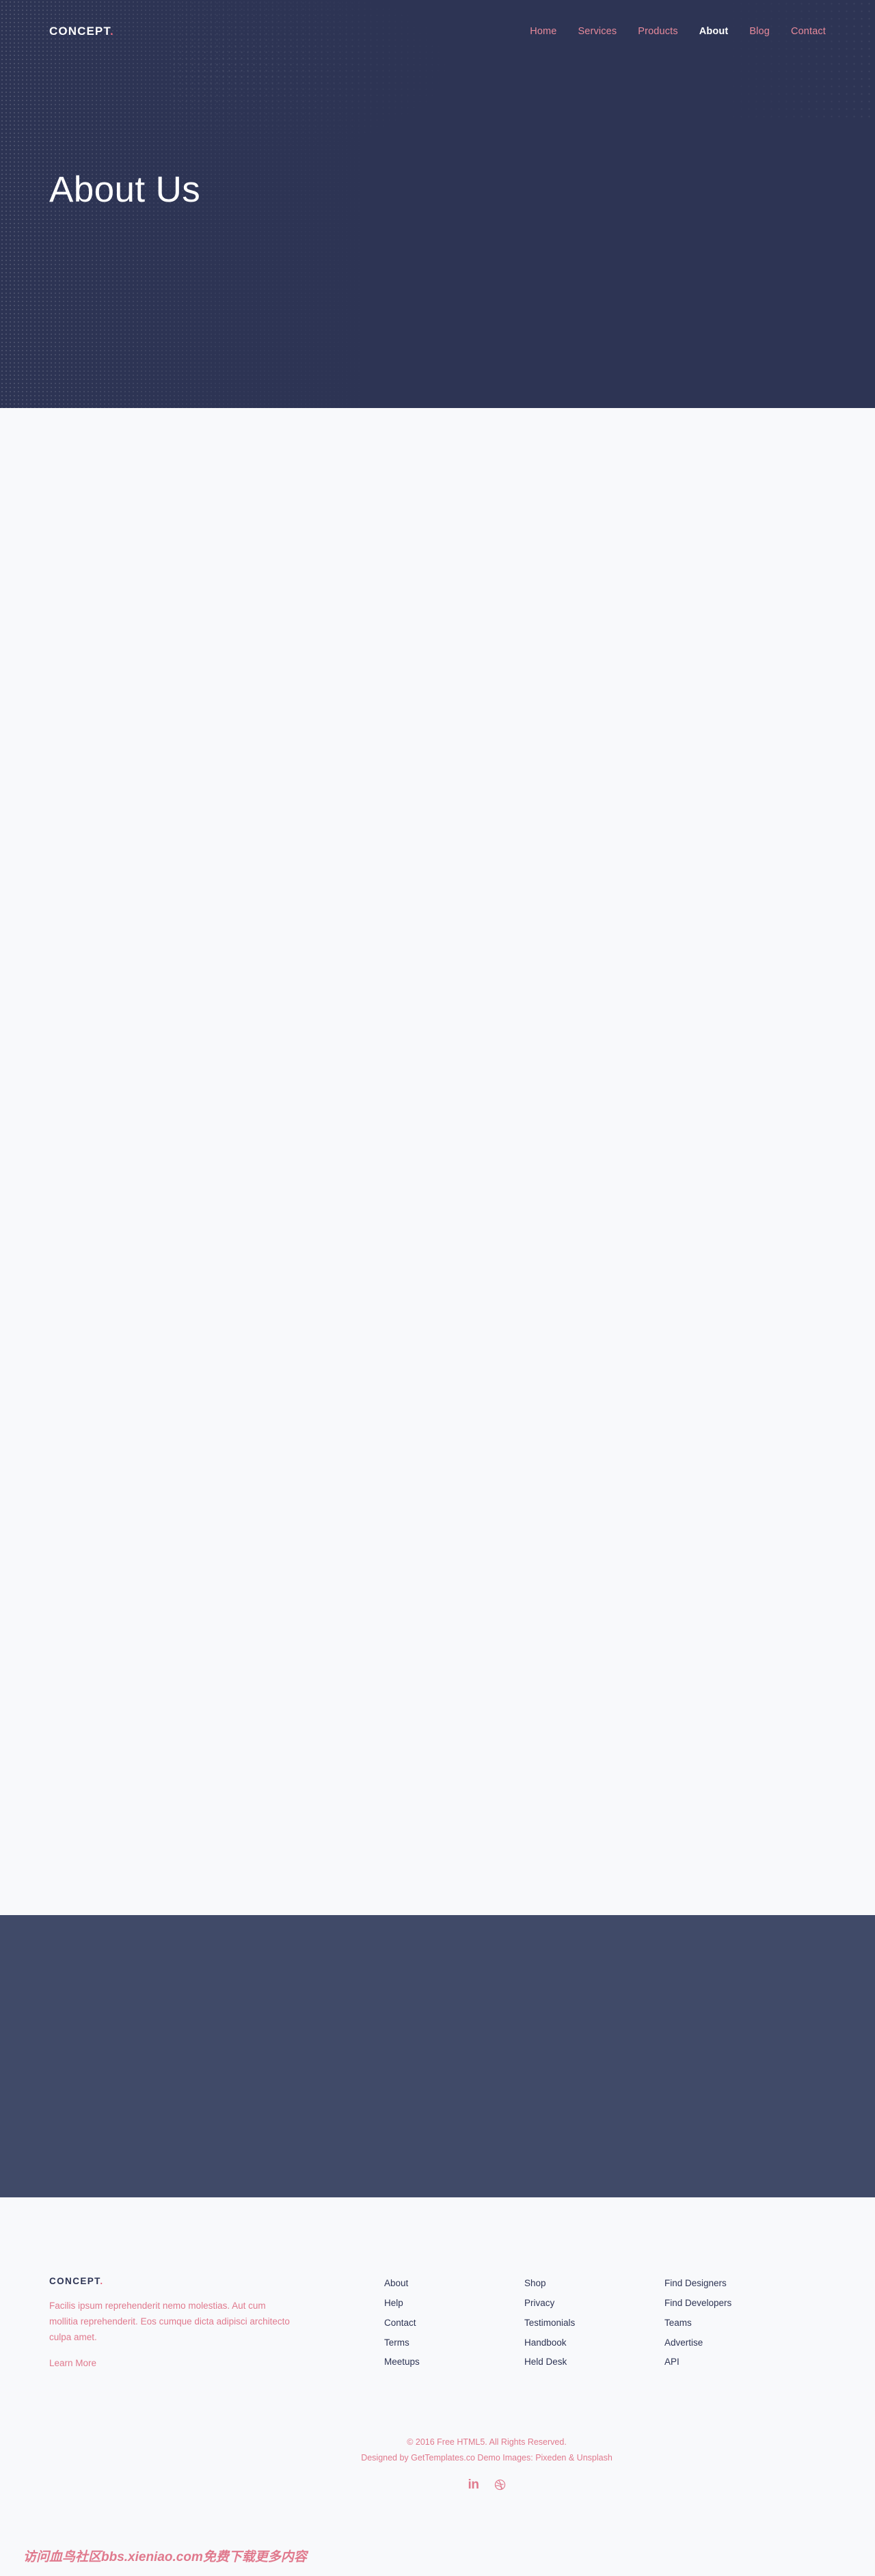 Image resolution: width=875 pixels, height=2576 pixels. I want to click on linkedin-glyph: in, so click(473, 2486).